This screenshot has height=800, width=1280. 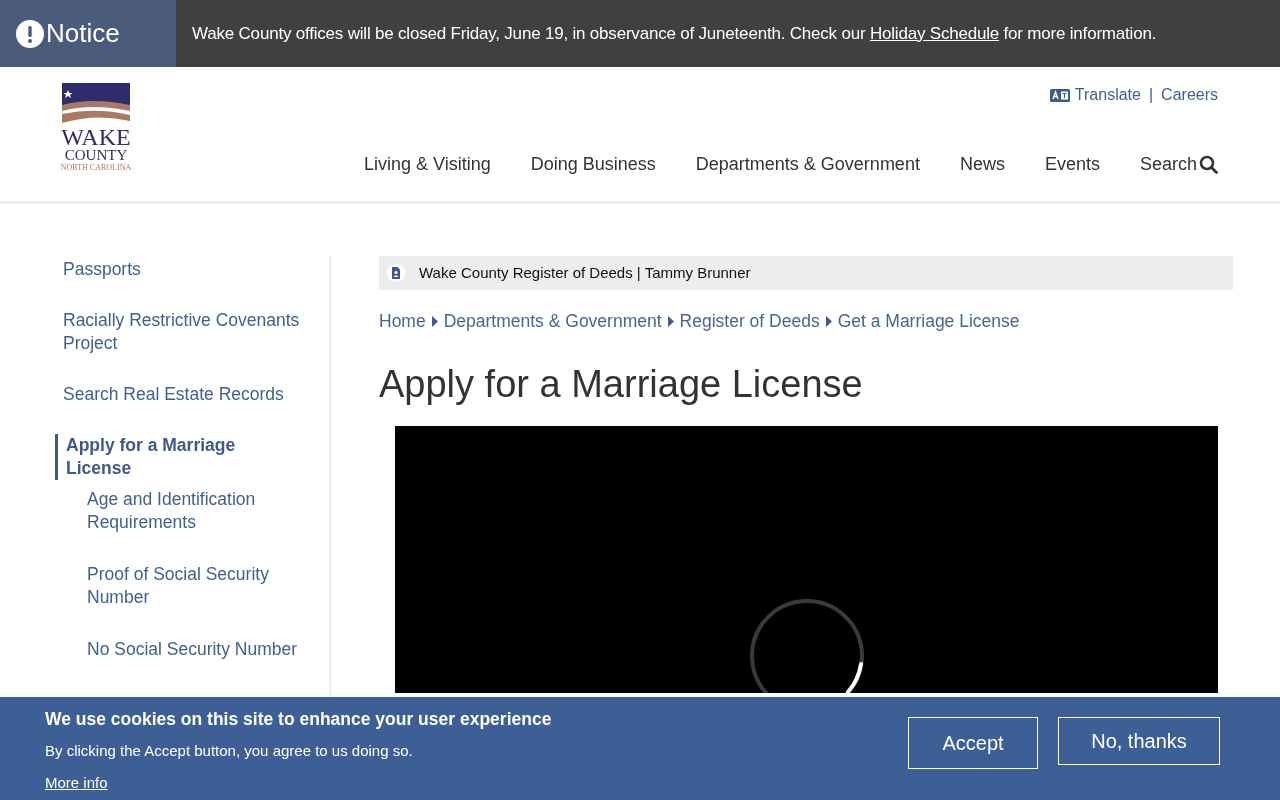 What do you see at coordinates (96, 103) in the screenshot?
I see `logo-flag-drawing` at bounding box center [96, 103].